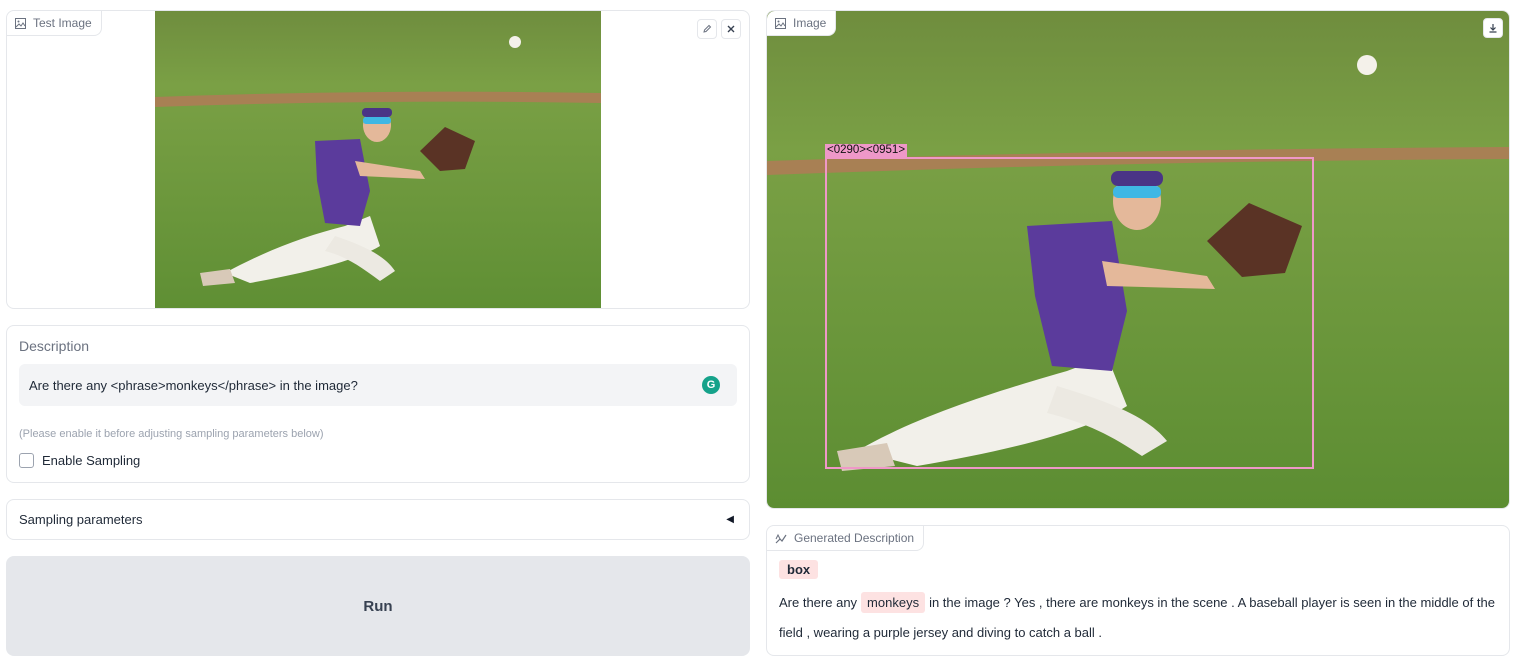 The height and width of the screenshot is (670, 1518). Describe the element at coordinates (26, 460) in the screenshot. I see `enable-sampling-checkbox` at that location.